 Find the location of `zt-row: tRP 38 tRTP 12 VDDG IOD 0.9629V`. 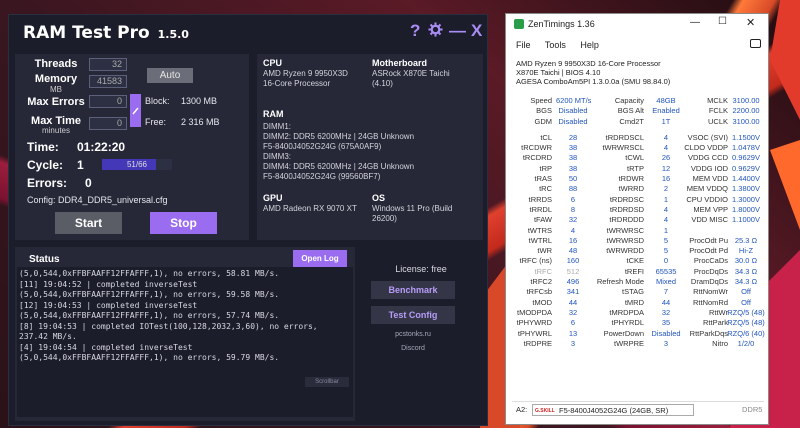

zt-row: tRP 38 tRTP 12 VDDG IOD 0.9629V is located at coordinates (638, 169).